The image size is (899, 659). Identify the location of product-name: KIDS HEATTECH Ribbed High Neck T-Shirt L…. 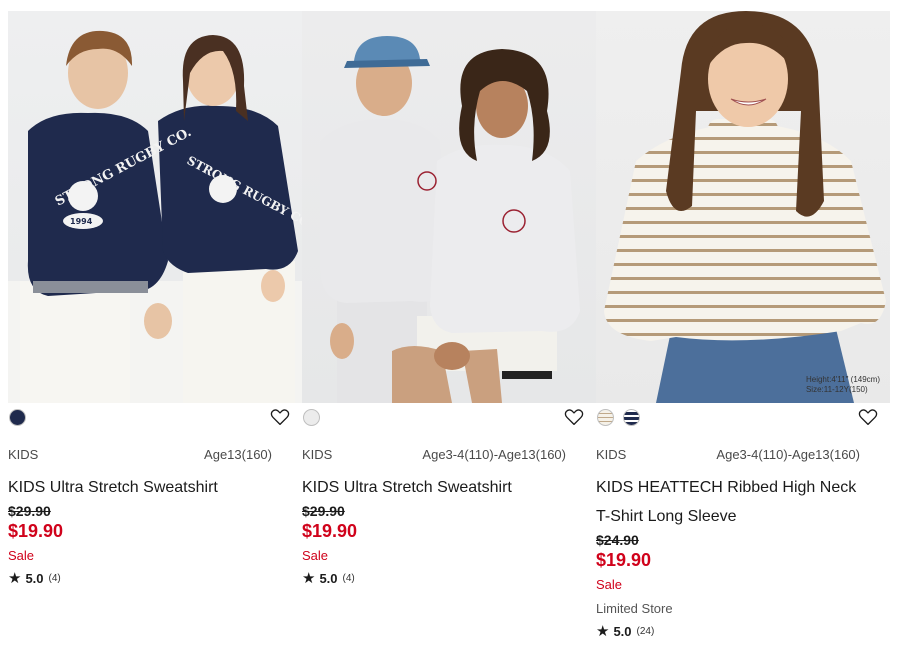
(731, 502).